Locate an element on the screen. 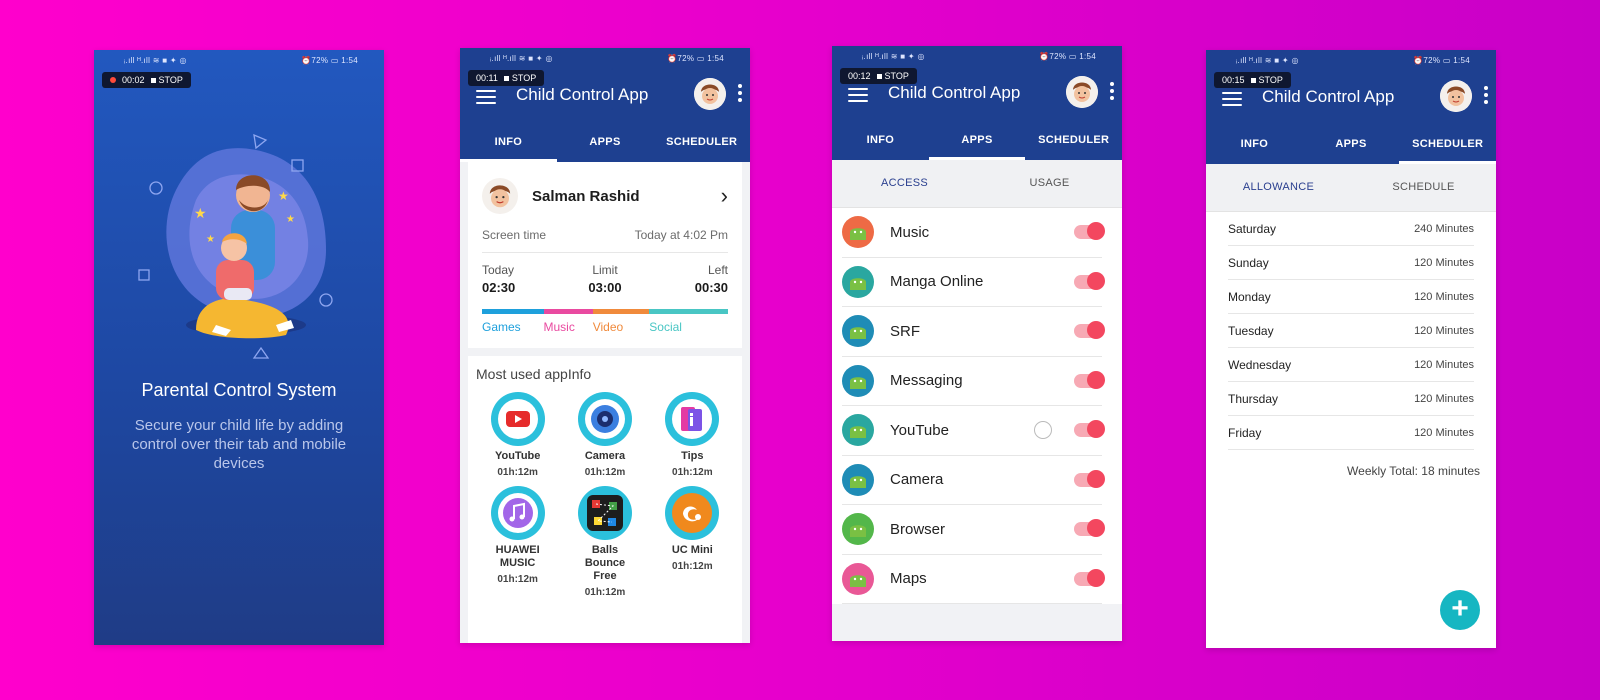 This screenshot has height=700, width=1600. table-row: Saturday 240 Minutes is located at coordinates (1351, 229).